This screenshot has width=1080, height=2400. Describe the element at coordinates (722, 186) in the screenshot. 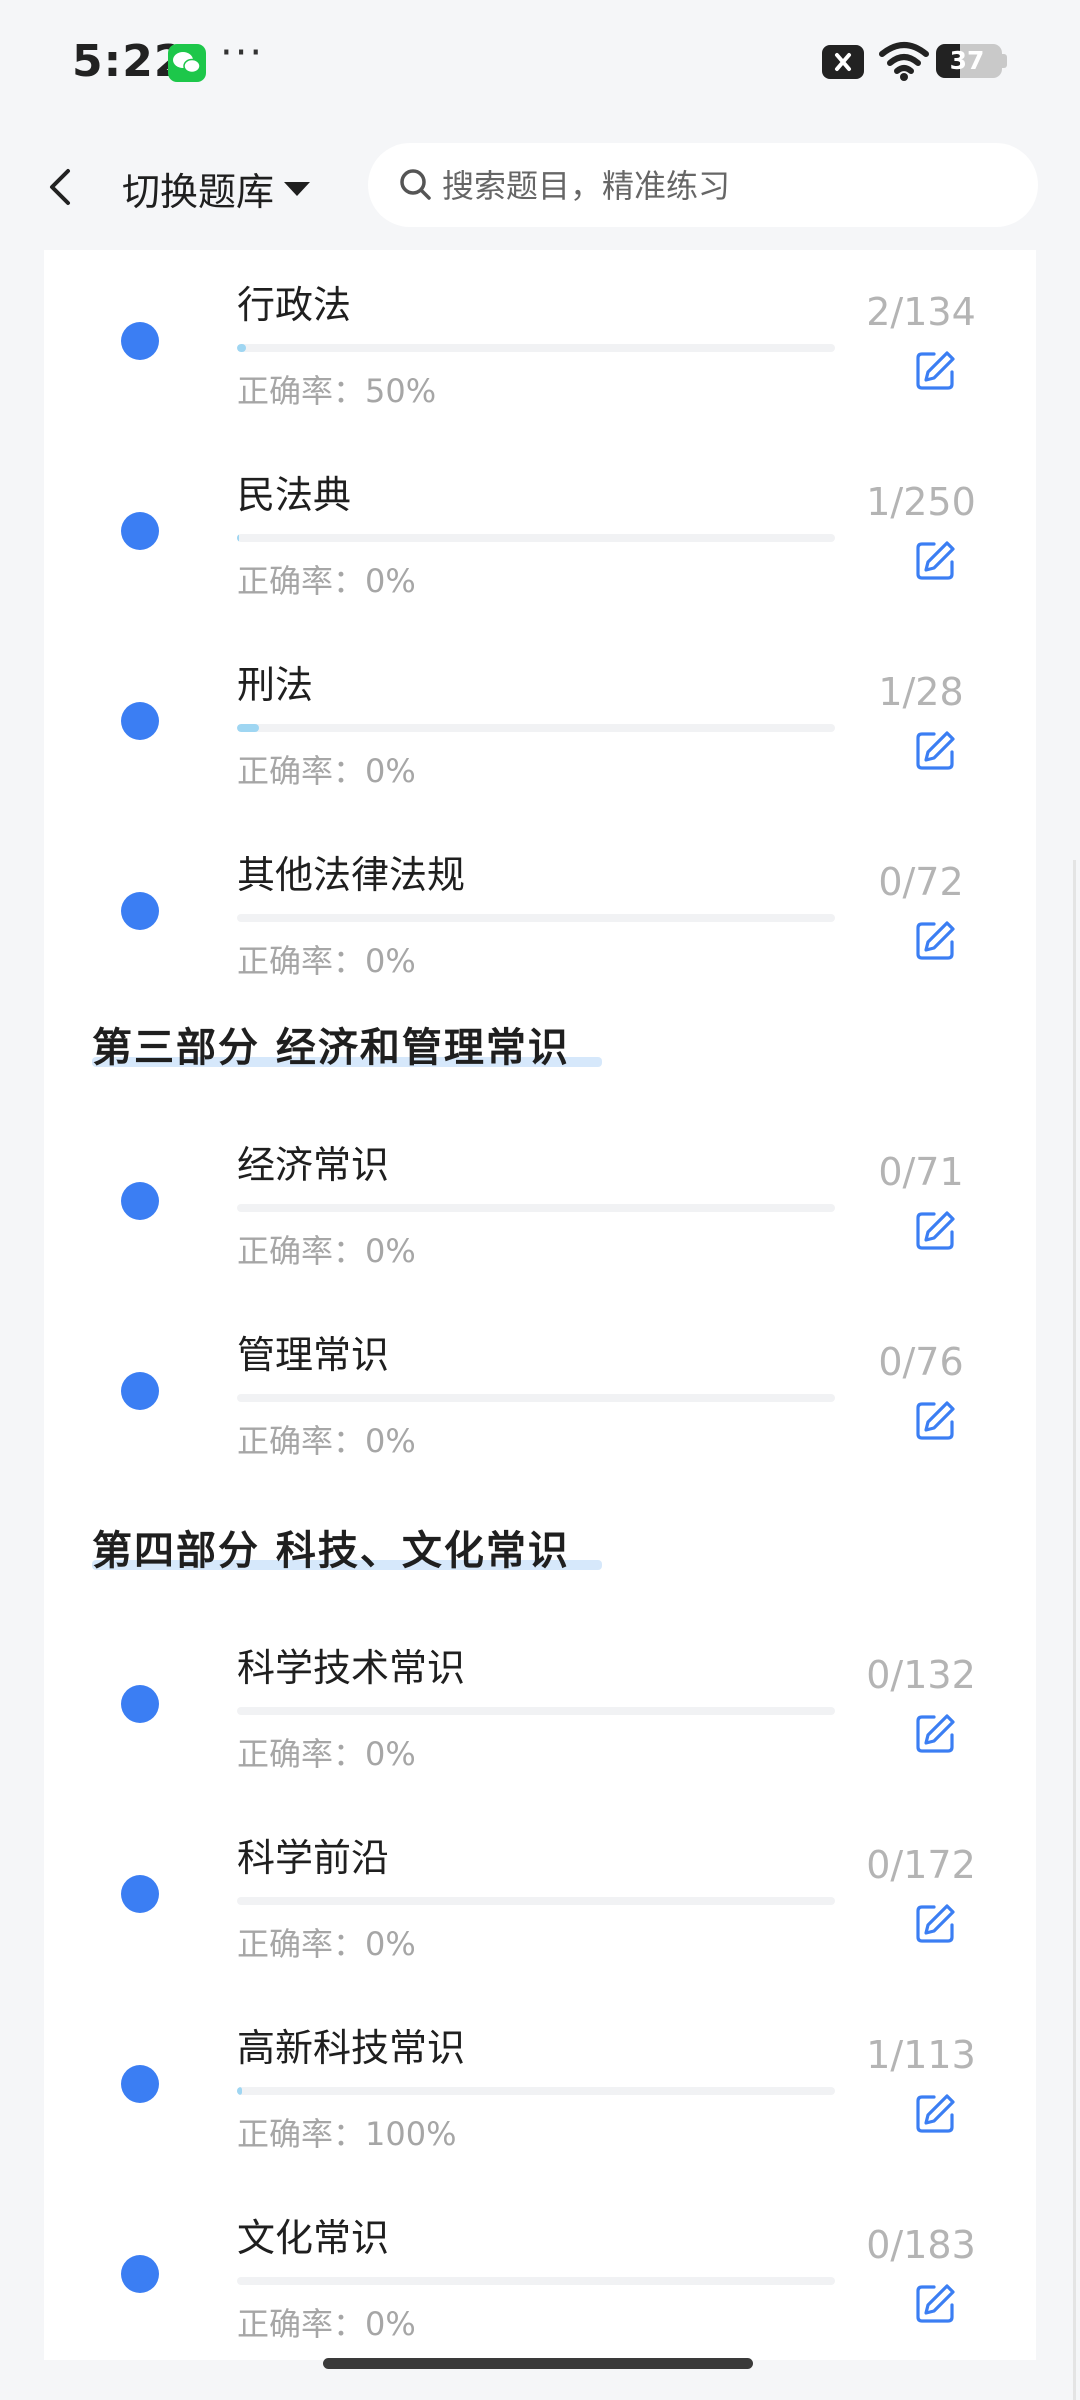

I see `search-input` at that location.